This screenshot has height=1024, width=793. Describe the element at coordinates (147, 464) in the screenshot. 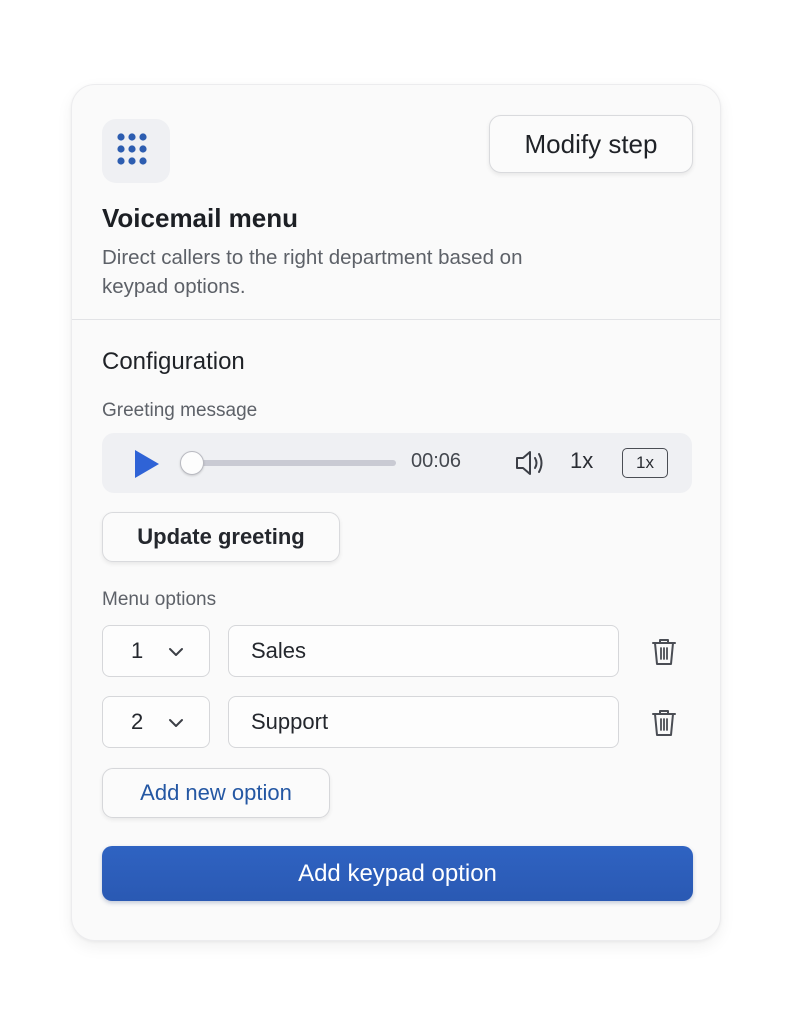

I see `play-icon` at that location.